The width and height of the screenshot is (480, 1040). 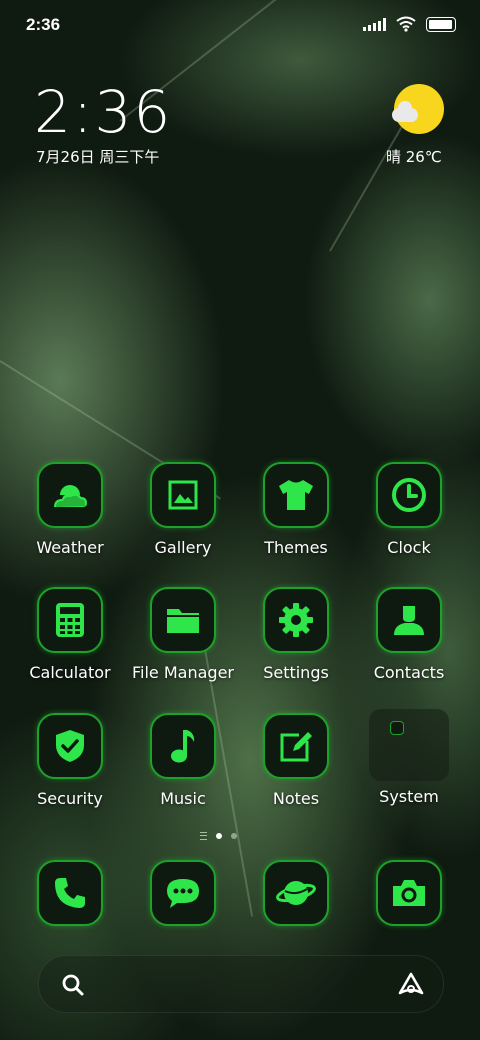 I want to click on browser-planet-icon, so click(x=296, y=893).